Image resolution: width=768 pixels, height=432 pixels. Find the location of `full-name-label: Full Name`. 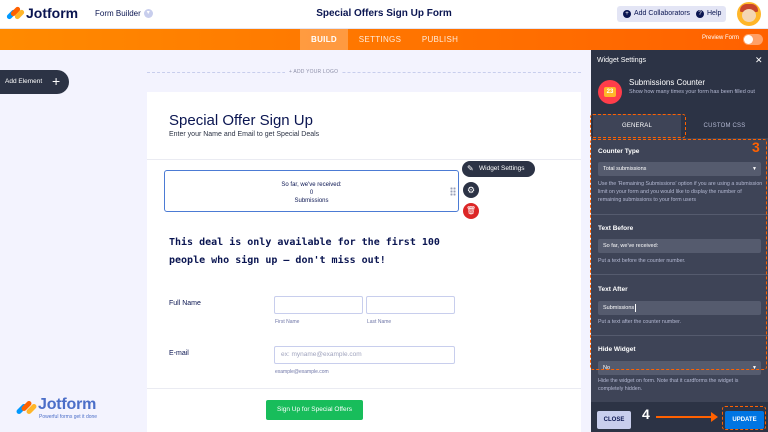

full-name-label: Full Name is located at coordinates (185, 303).